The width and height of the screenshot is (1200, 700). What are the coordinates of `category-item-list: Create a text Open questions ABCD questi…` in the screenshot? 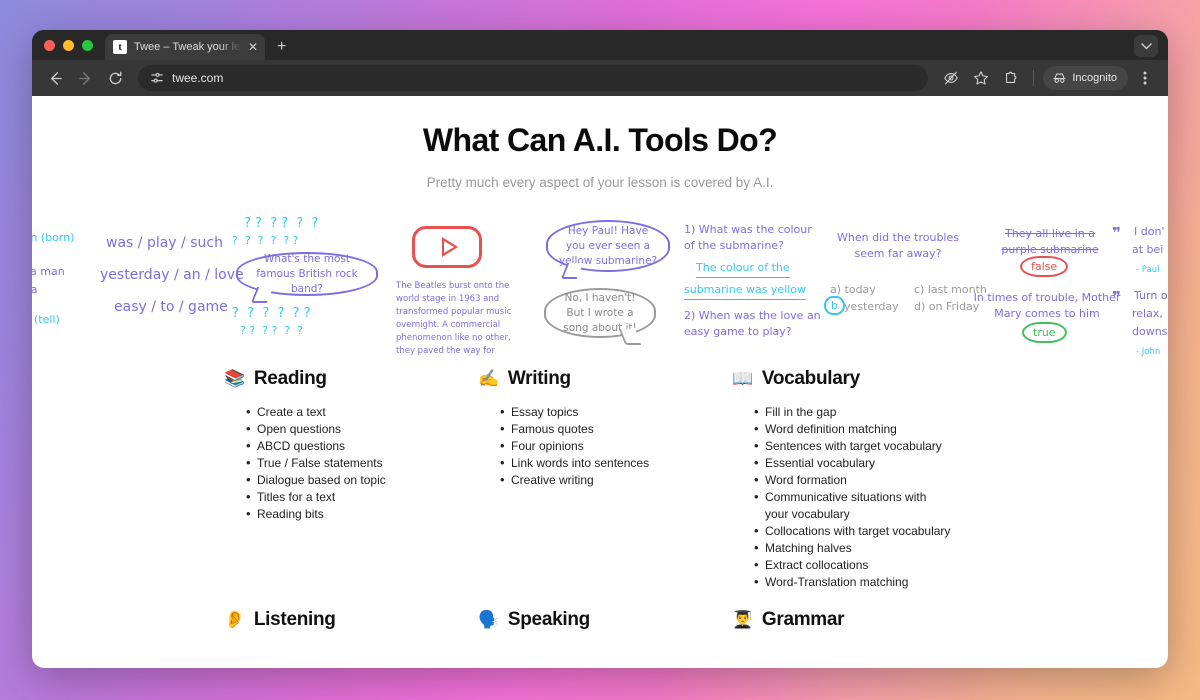 It's located at (351, 463).